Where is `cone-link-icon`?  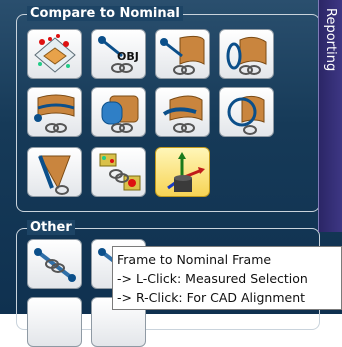 cone-link-icon is located at coordinates (54, 175).